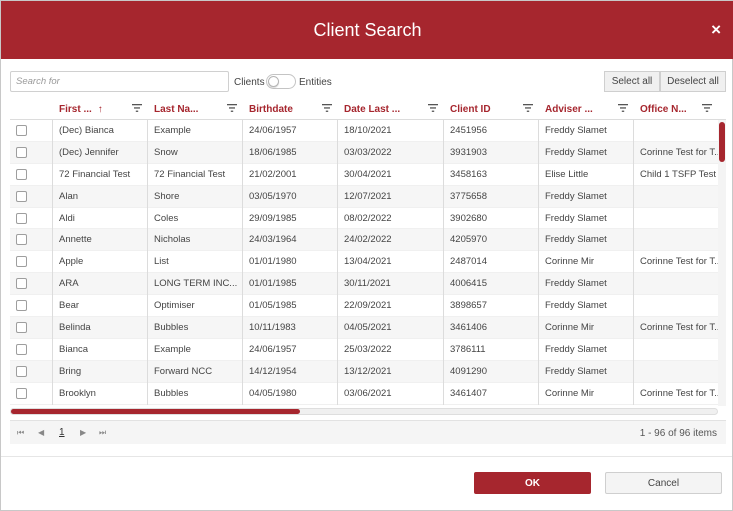 Image resolution: width=733 pixels, height=511 pixels. I want to click on table-cell: Shore, so click(195, 196).